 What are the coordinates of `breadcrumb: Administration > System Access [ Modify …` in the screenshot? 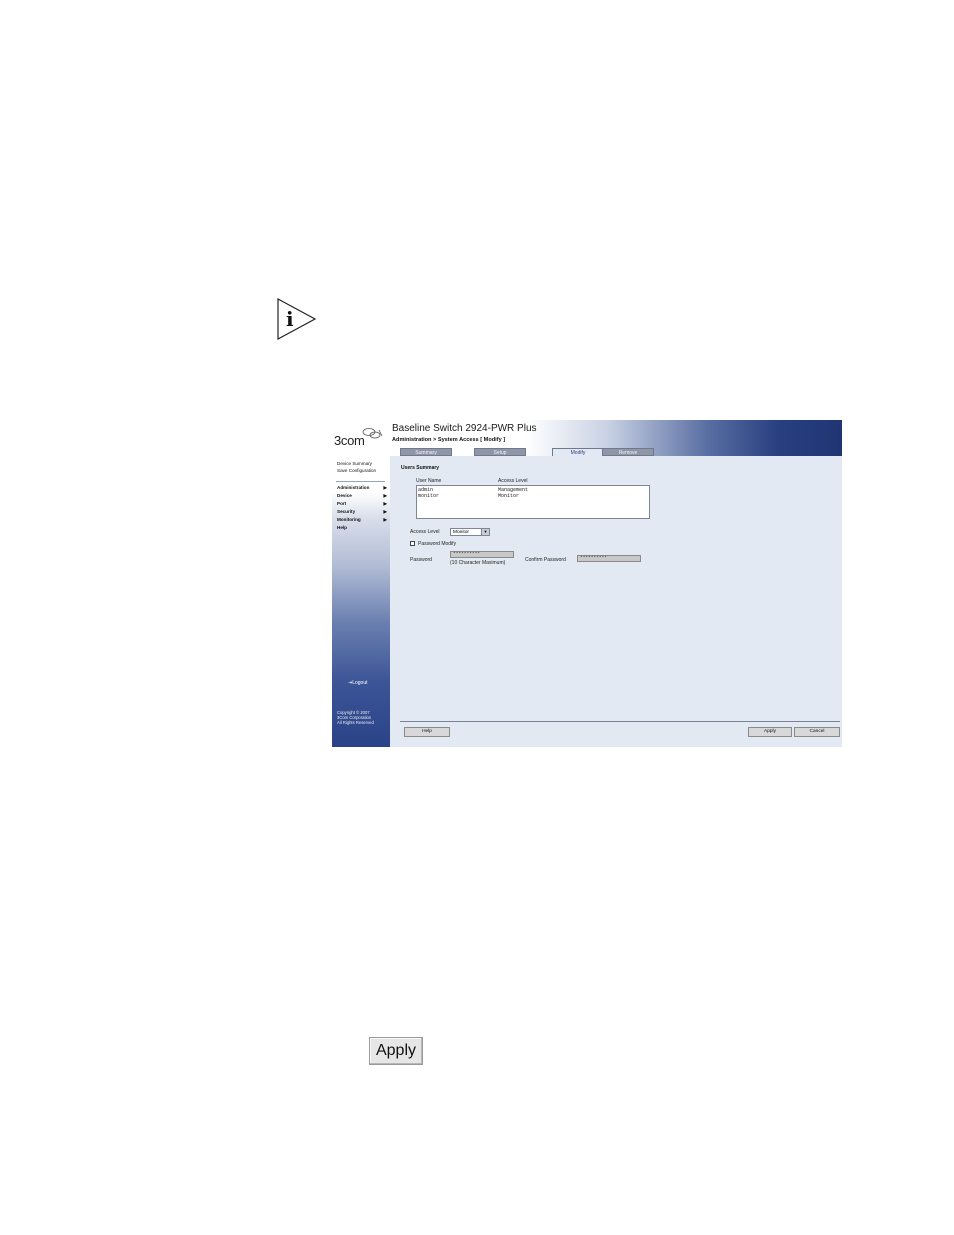 It's located at (449, 440).